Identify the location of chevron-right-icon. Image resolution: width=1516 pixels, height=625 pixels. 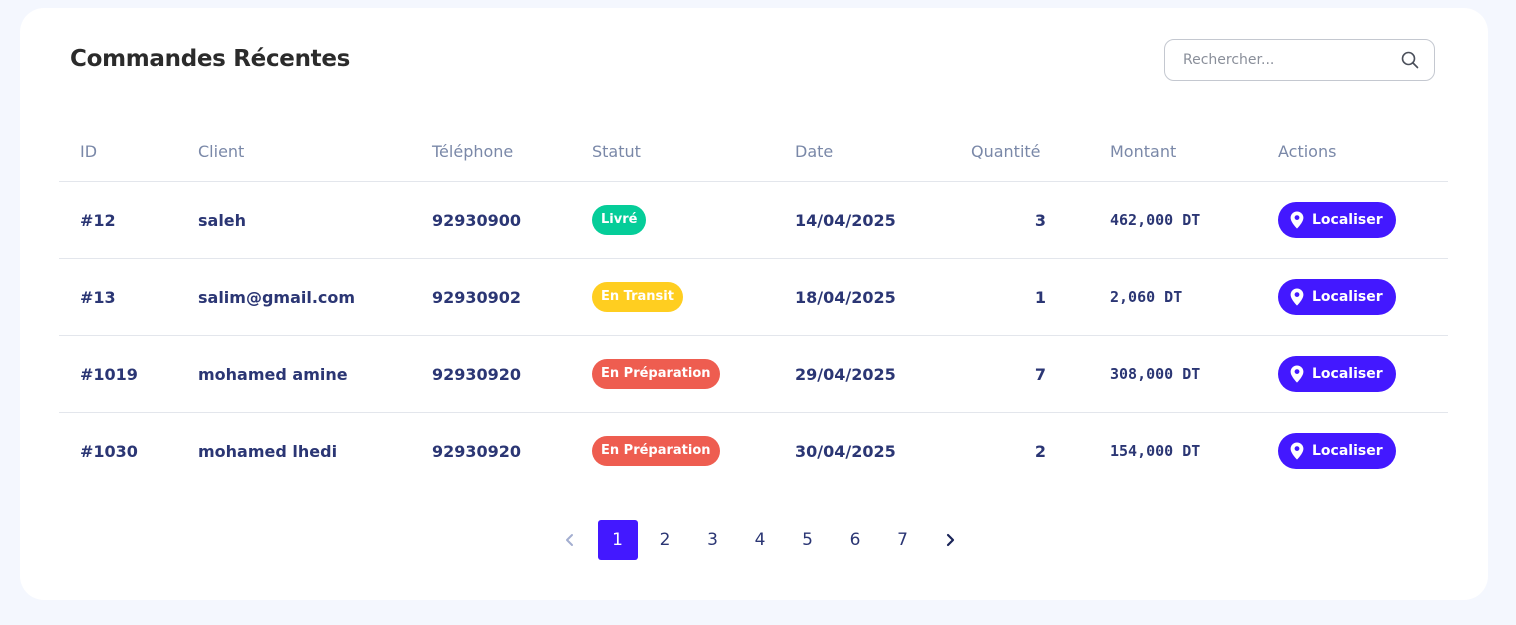
(950, 540).